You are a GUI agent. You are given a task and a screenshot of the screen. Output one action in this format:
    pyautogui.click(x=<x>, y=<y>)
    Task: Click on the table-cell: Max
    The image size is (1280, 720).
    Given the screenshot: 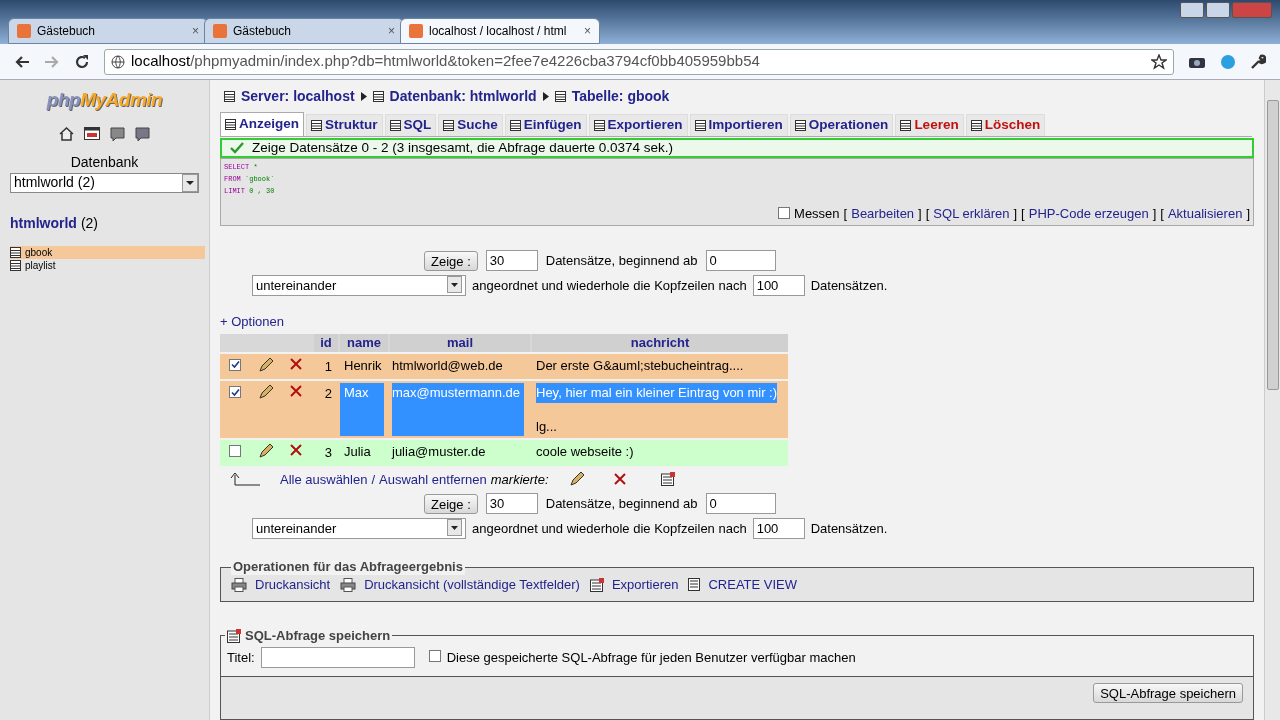 What is the action you would take?
    pyautogui.click(x=362, y=409)
    